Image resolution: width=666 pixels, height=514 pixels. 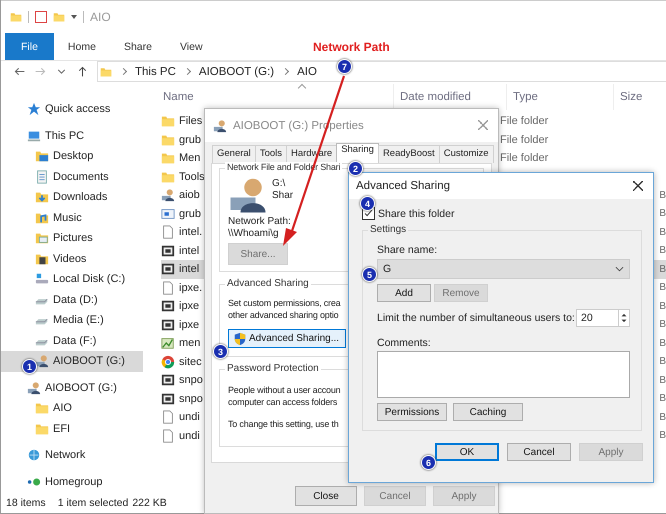 I want to click on column-header: Size, so click(x=639, y=97).